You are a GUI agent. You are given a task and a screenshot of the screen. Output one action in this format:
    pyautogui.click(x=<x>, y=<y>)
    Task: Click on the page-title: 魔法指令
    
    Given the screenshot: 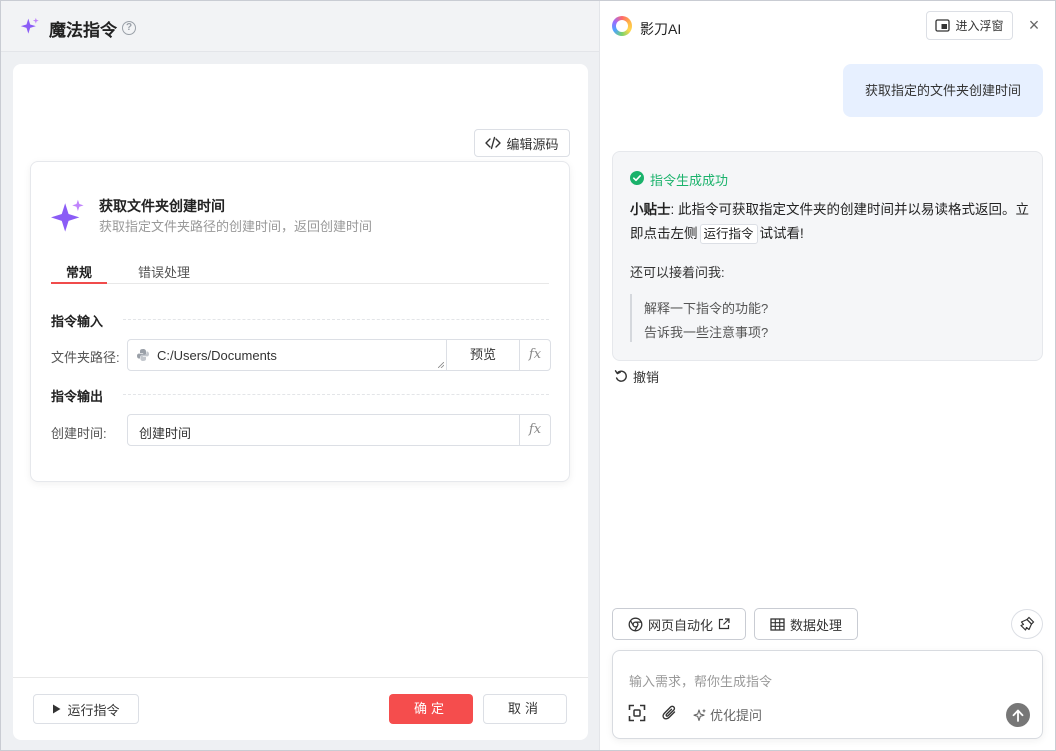 What is the action you would take?
    pyautogui.click(x=83, y=30)
    